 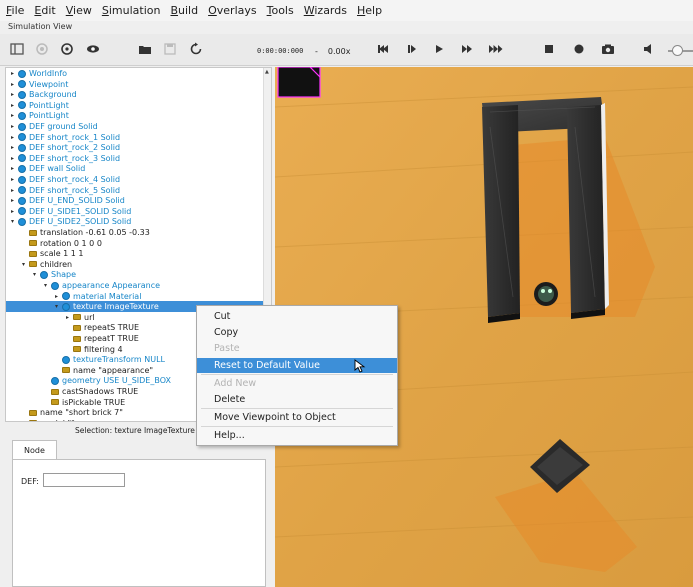 I want to click on tree-node: ▸ WorldInfo, so click(x=38, y=73).